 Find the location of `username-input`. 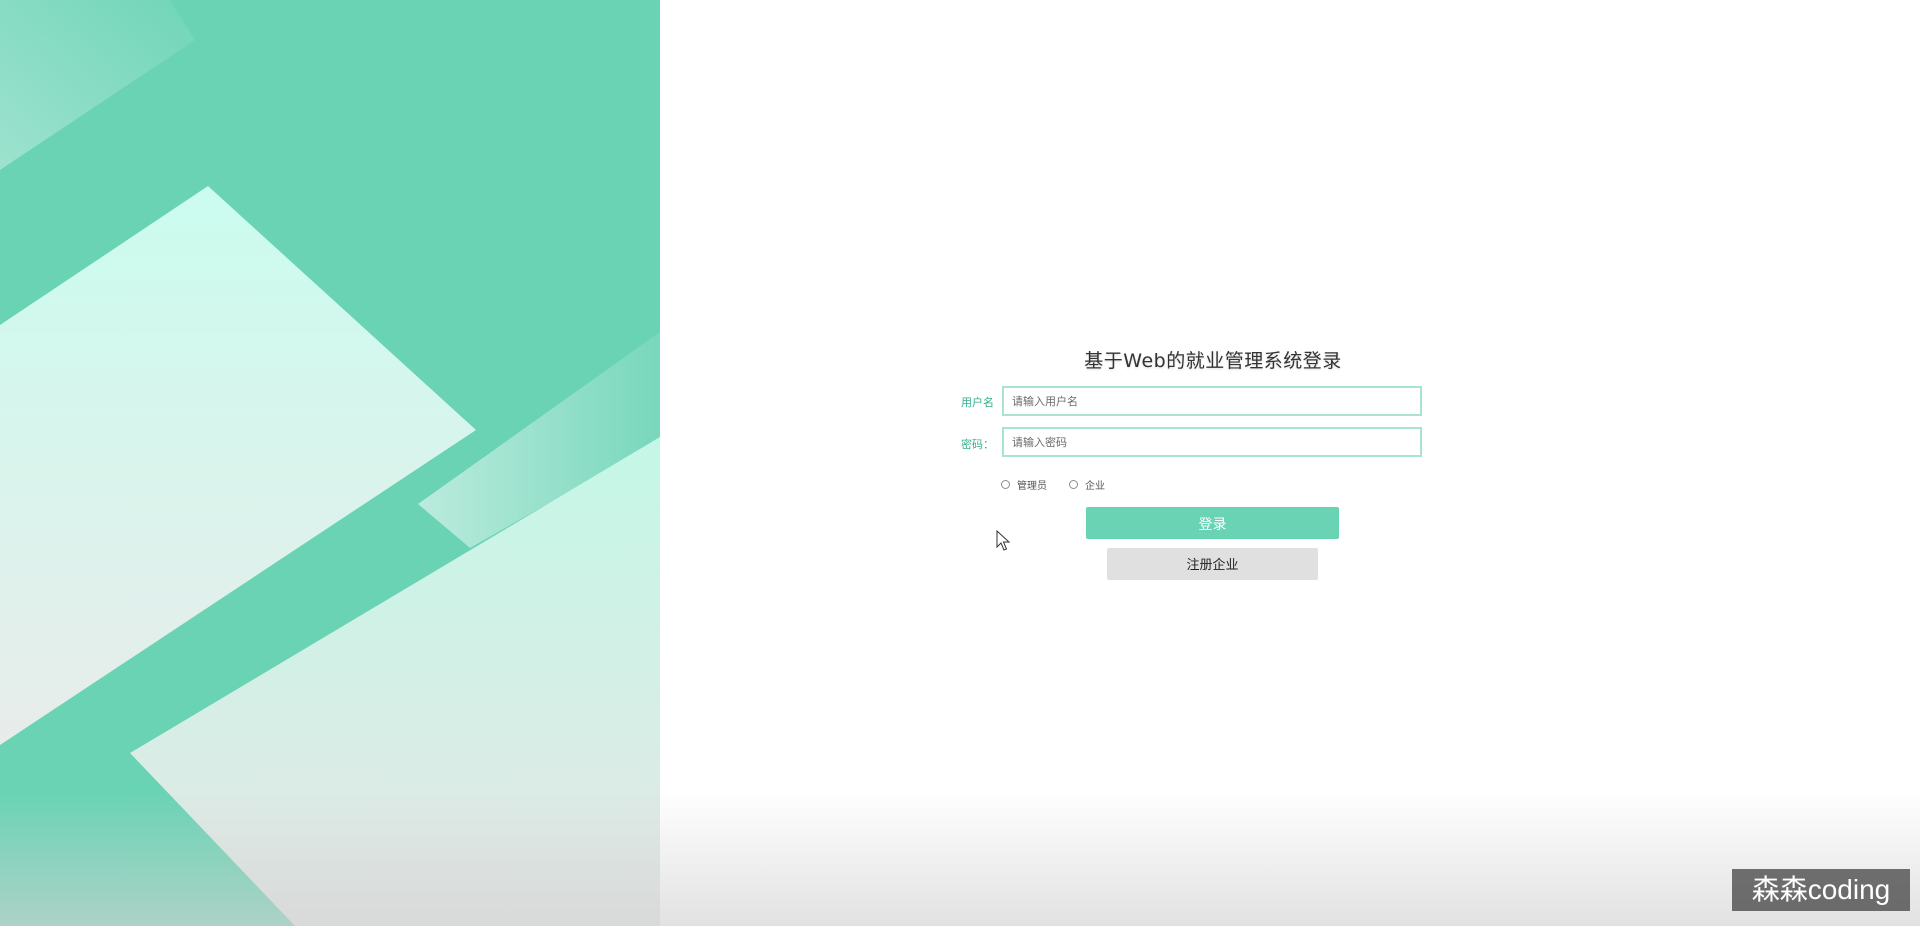

username-input is located at coordinates (1212, 401).